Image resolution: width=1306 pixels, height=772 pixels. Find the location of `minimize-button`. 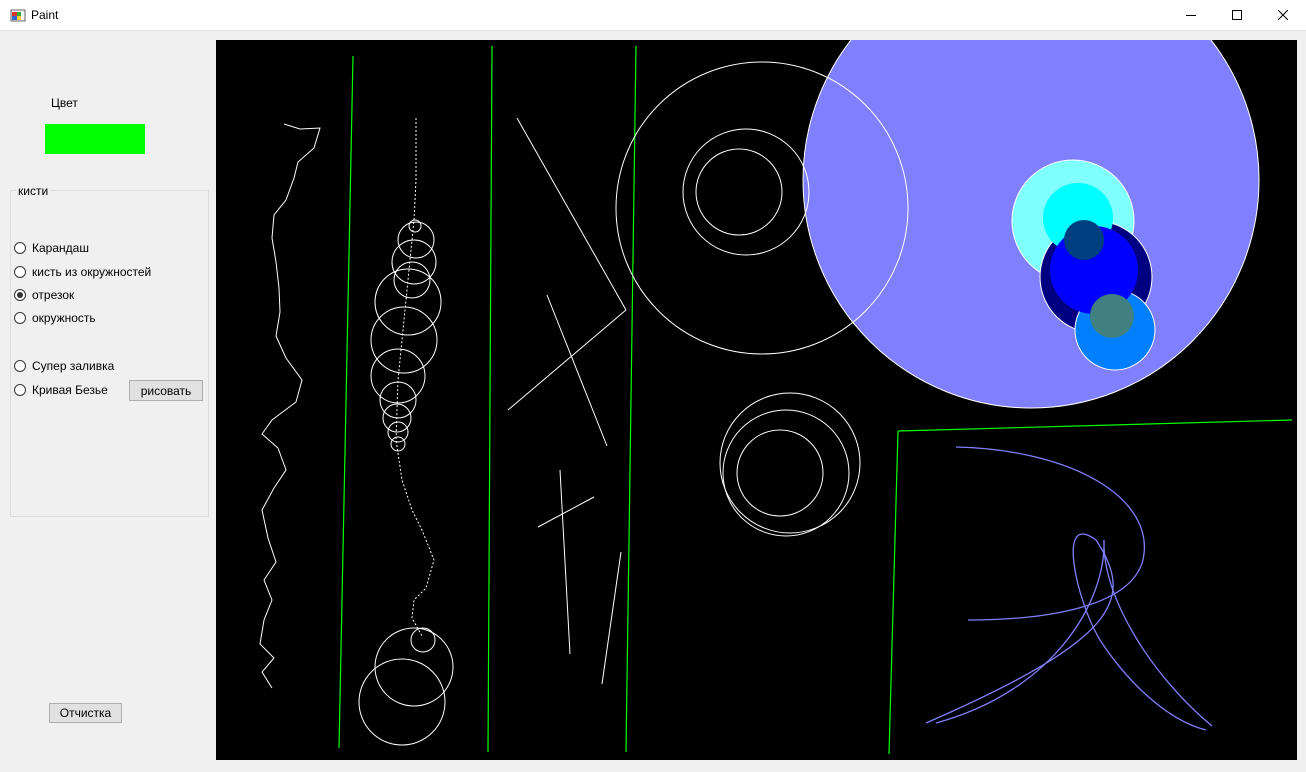

minimize-button is located at coordinates (1191, 15).